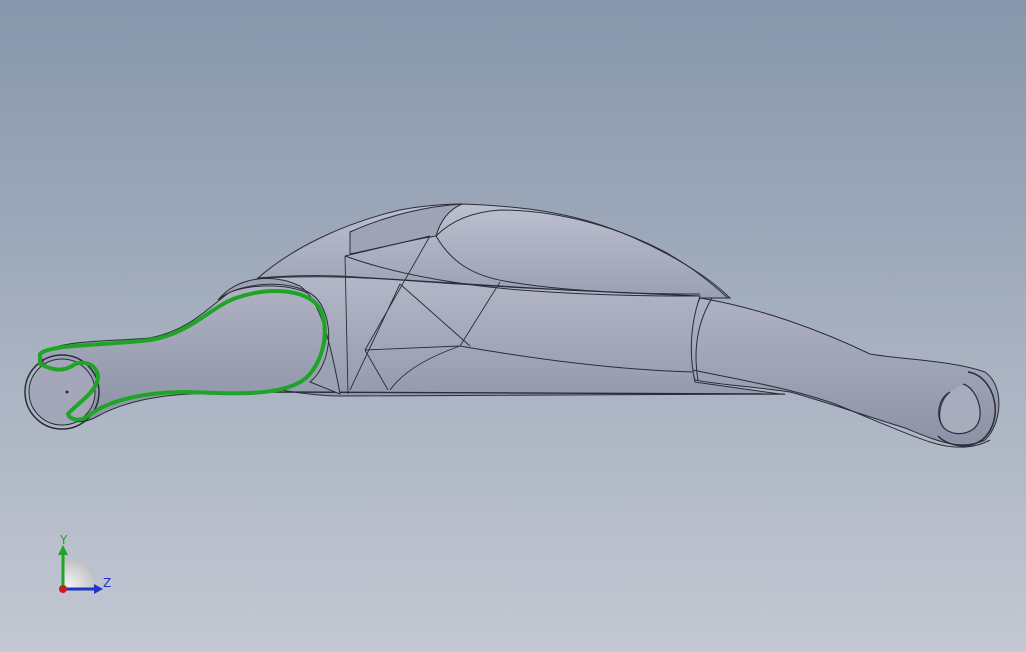 The width and height of the screenshot is (1026, 652). Describe the element at coordinates (63, 589) in the screenshot. I see `x-axis-dot` at that location.